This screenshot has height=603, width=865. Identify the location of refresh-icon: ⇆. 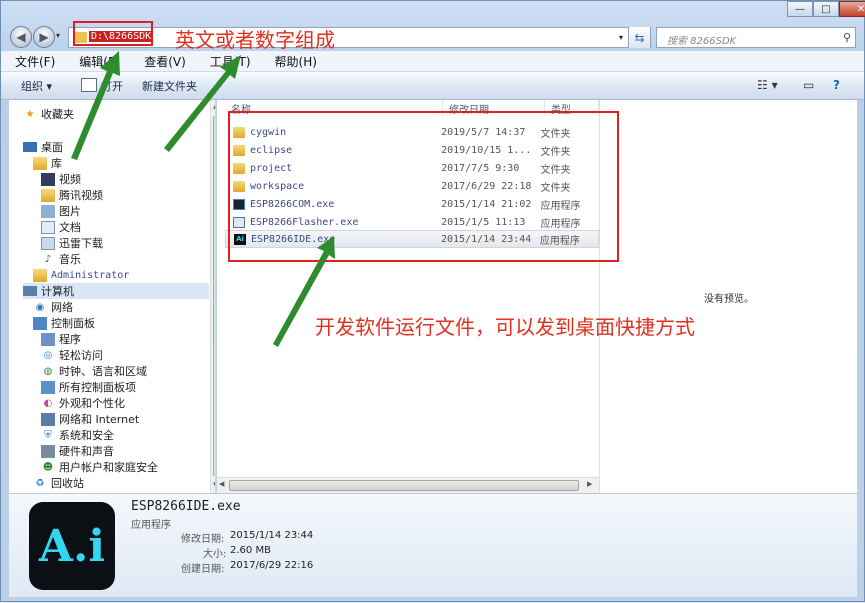
(639, 37).